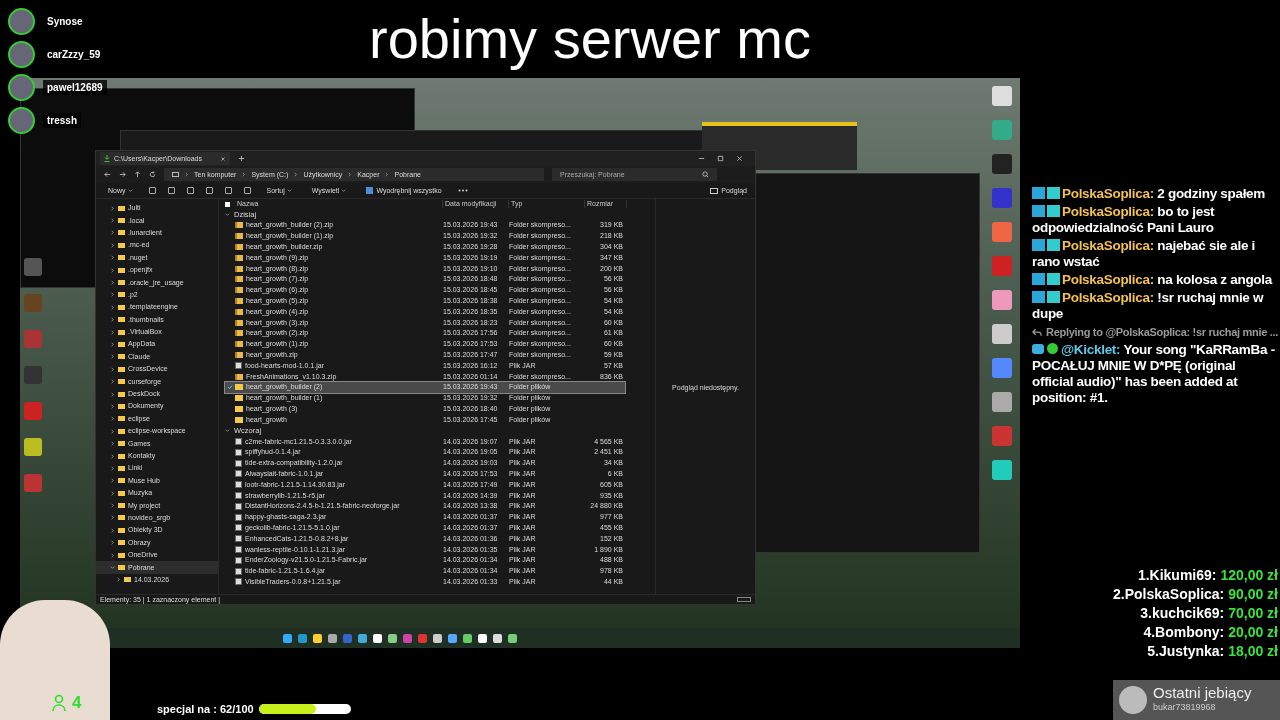  I want to click on chat-message: PolskaSoplica: na kolosa z angola, so click(1155, 280).